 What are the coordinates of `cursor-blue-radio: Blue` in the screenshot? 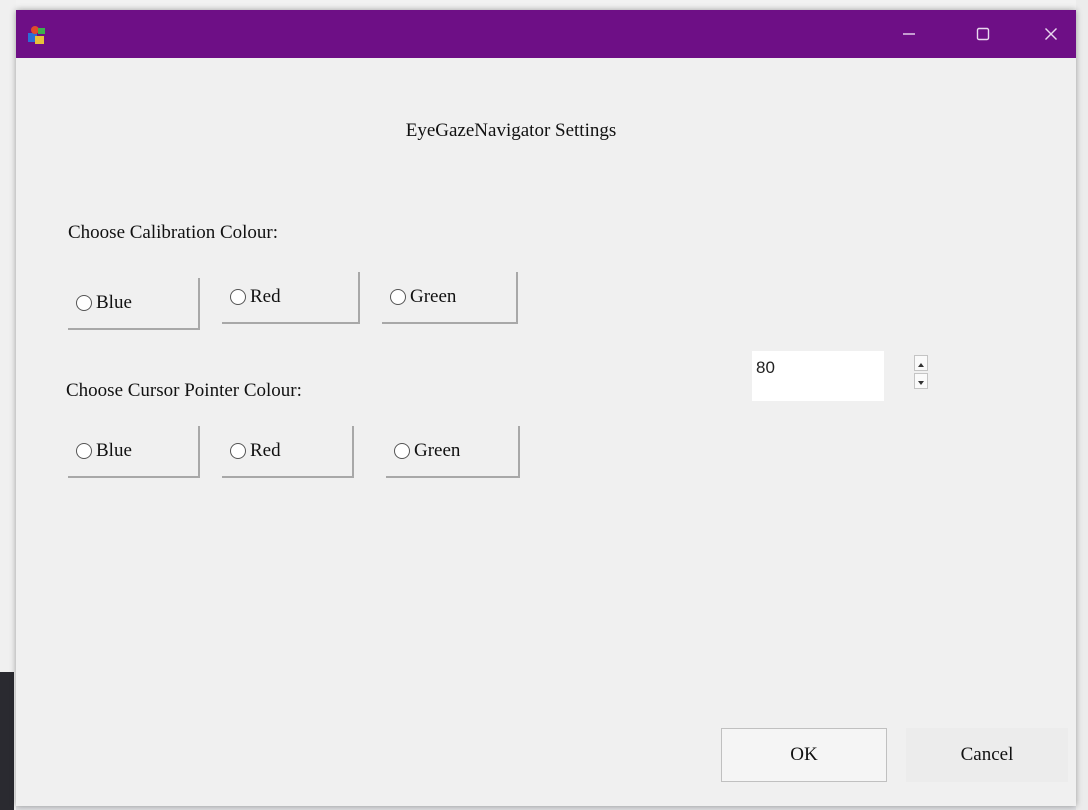 It's located at (134, 452).